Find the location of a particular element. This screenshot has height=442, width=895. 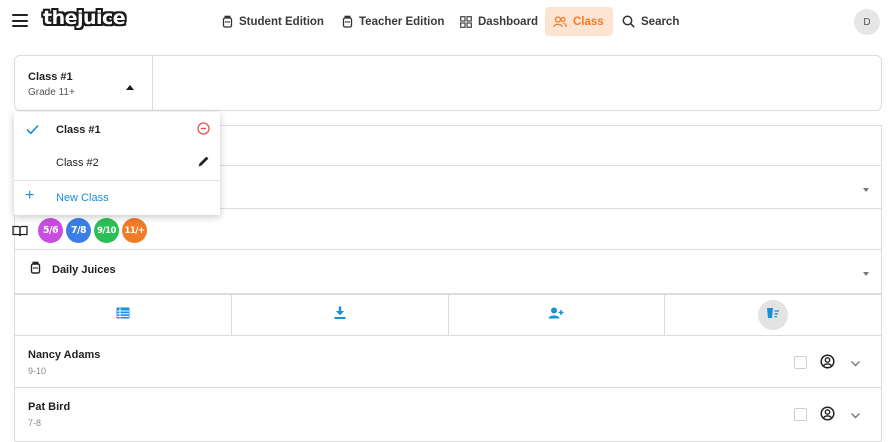

class-dropdown-menu: Class #1 Class #2 + New Class is located at coordinates (117, 163).